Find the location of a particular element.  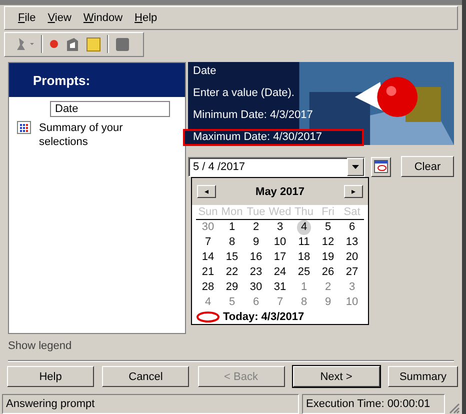

caret-icon is located at coordinates (355, 166).